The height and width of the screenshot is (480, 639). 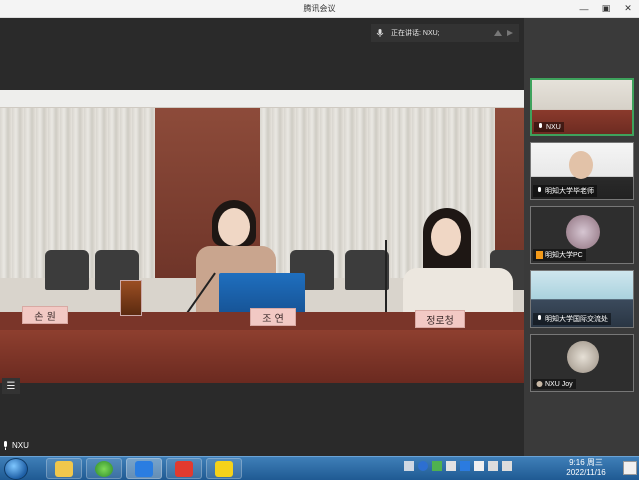 What do you see at coordinates (584, 8) in the screenshot?
I see `minimize-button: —` at bounding box center [584, 8].